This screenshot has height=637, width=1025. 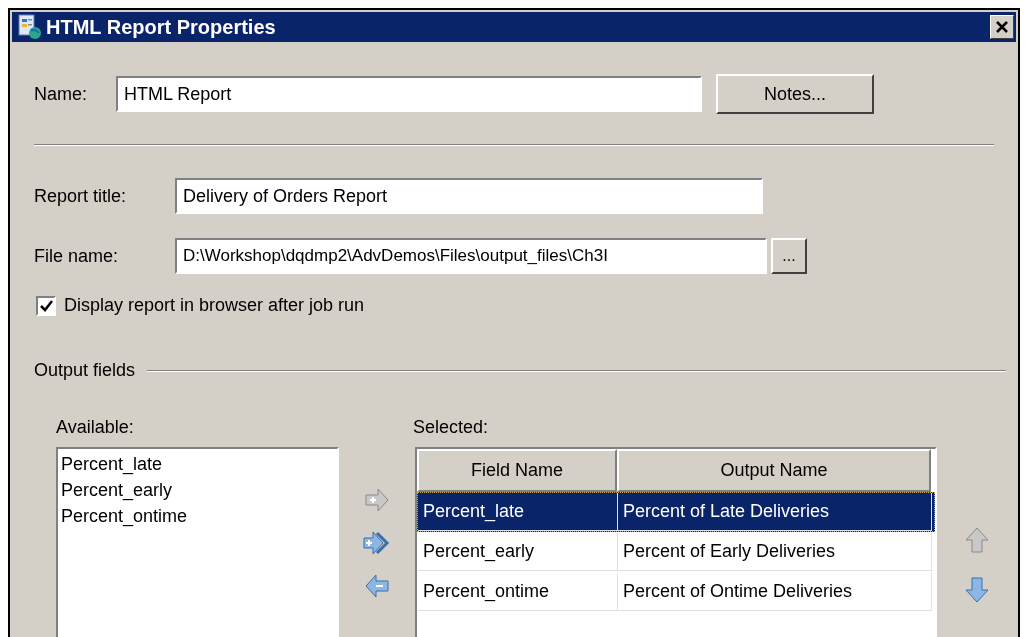 What do you see at coordinates (977, 590) in the screenshot?
I see `down-arrow-icon` at bounding box center [977, 590].